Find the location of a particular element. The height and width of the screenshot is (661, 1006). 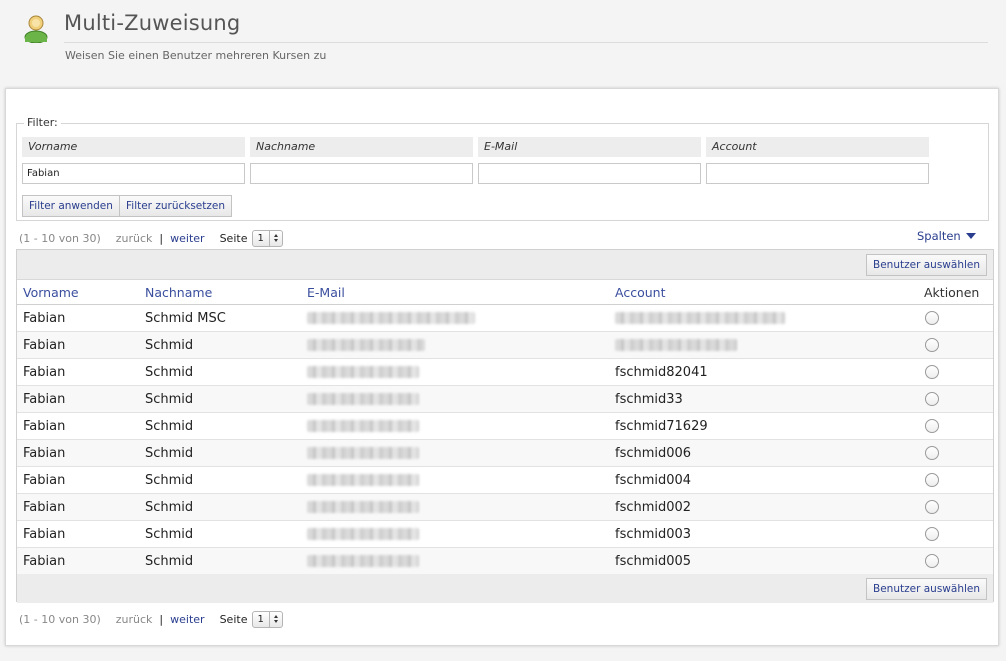

title-divider is located at coordinates (526, 42).